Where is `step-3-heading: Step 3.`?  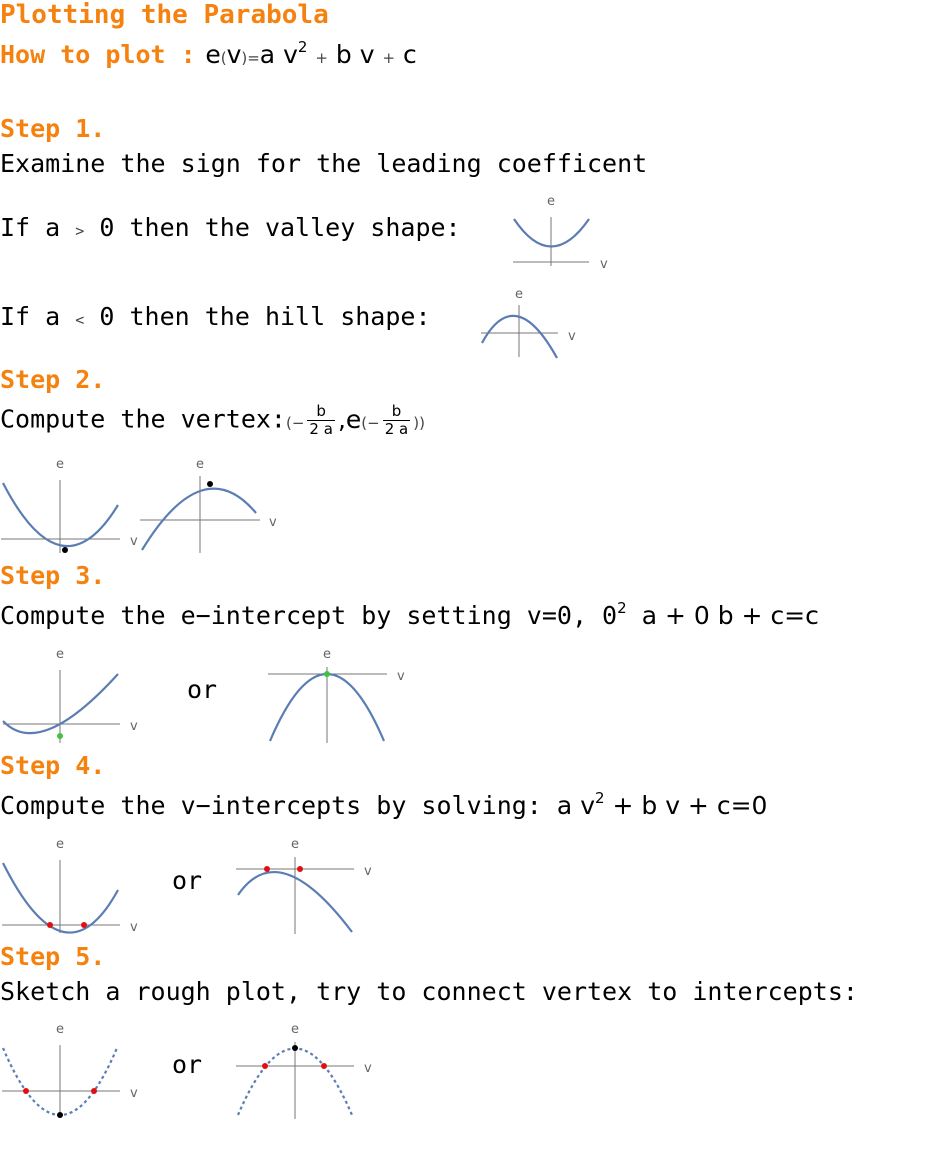 step-3-heading: Step 3. is located at coordinates (53, 575).